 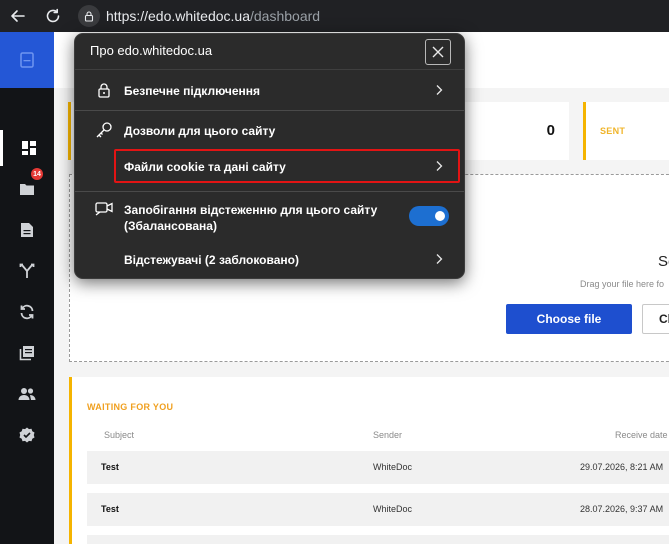 What do you see at coordinates (613, 131) in the screenshot?
I see `stat-label-sent: SENT` at bounding box center [613, 131].